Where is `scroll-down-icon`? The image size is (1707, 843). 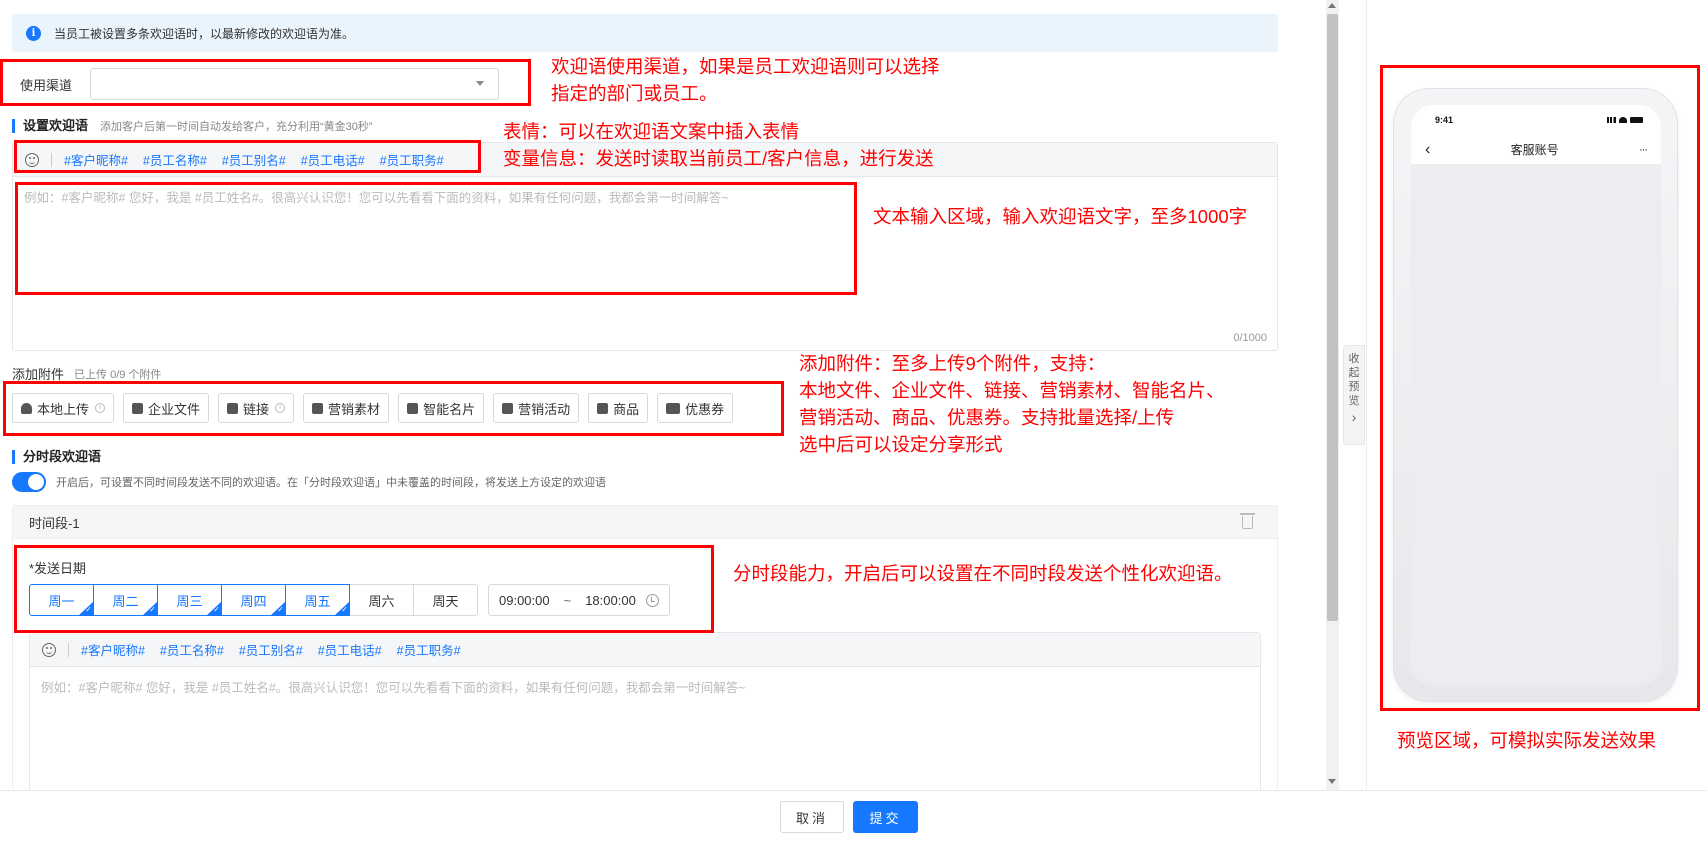 scroll-down-icon is located at coordinates (1332, 781).